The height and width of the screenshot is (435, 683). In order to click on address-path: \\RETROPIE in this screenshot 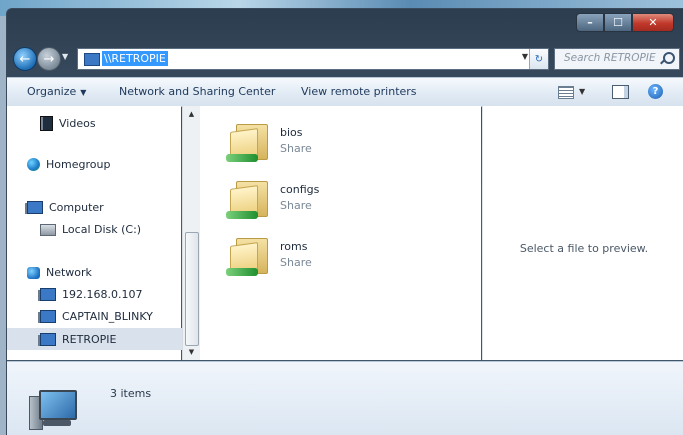, I will do `click(135, 58)`.